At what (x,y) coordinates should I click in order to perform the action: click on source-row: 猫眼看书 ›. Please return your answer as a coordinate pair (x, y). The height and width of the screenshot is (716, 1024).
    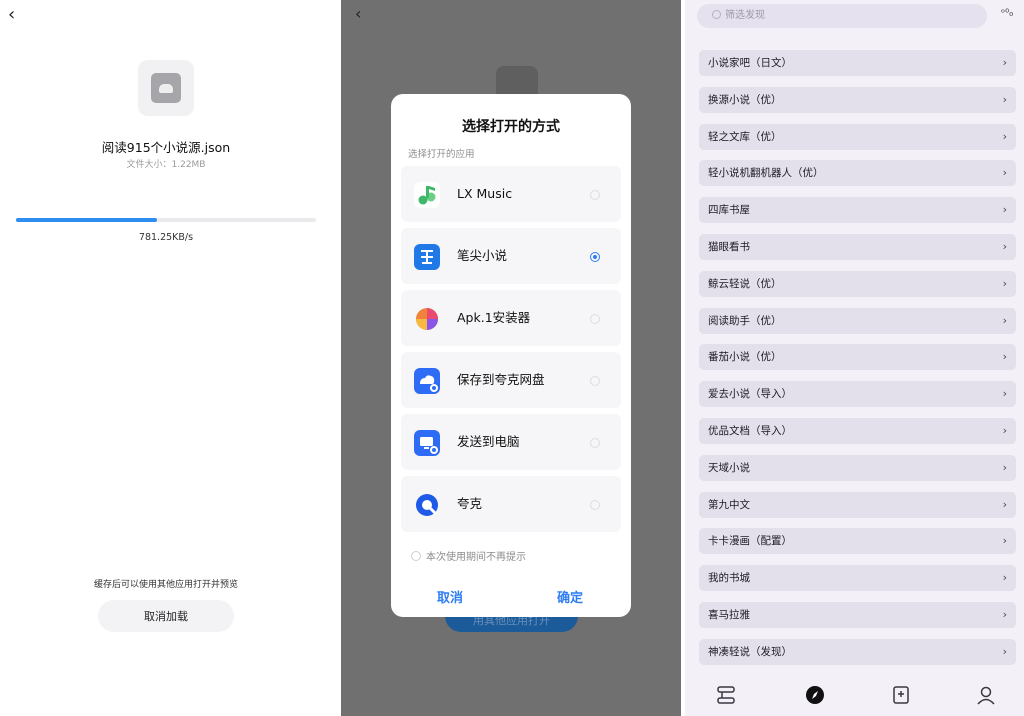
    Looking at the image, I should click on (857, 247).